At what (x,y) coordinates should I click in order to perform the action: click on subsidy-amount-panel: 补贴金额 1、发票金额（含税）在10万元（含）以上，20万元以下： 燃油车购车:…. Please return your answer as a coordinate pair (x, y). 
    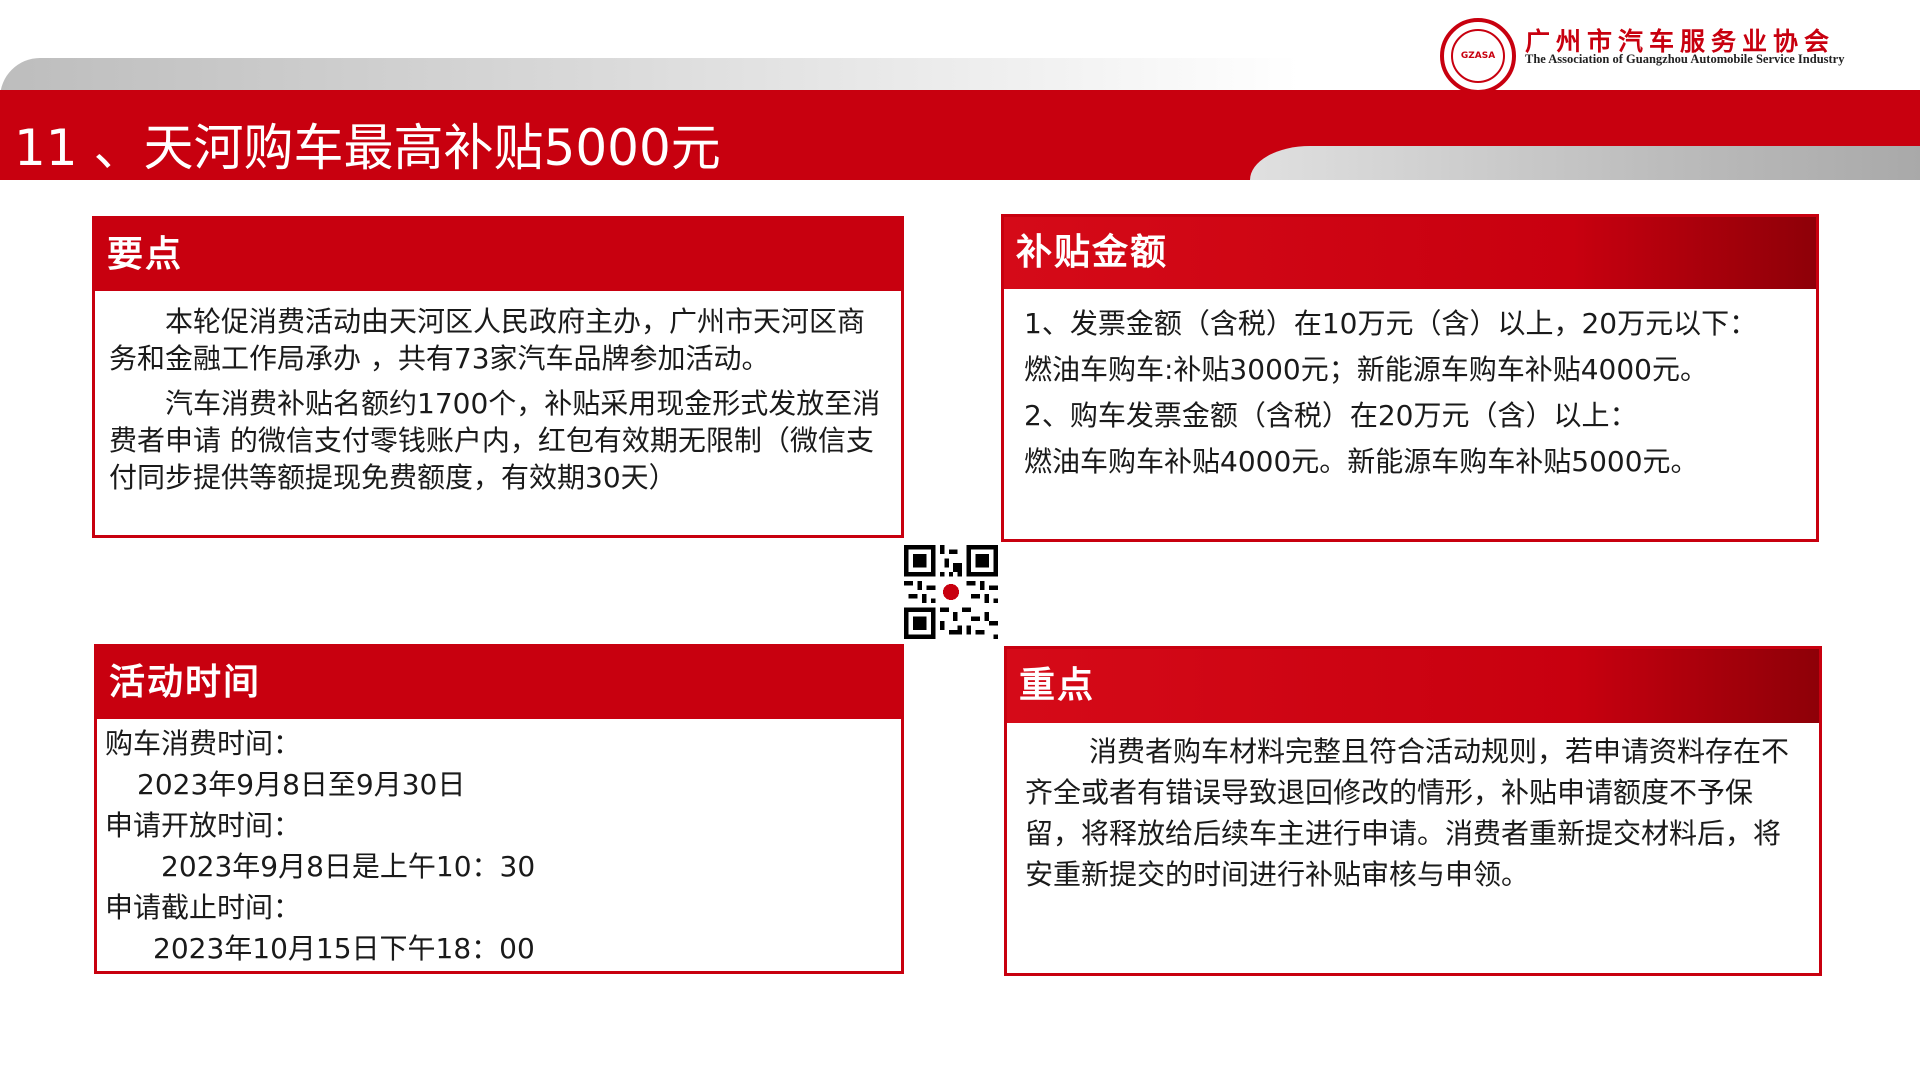
    Looking at the image, I should click on (1410, 378).